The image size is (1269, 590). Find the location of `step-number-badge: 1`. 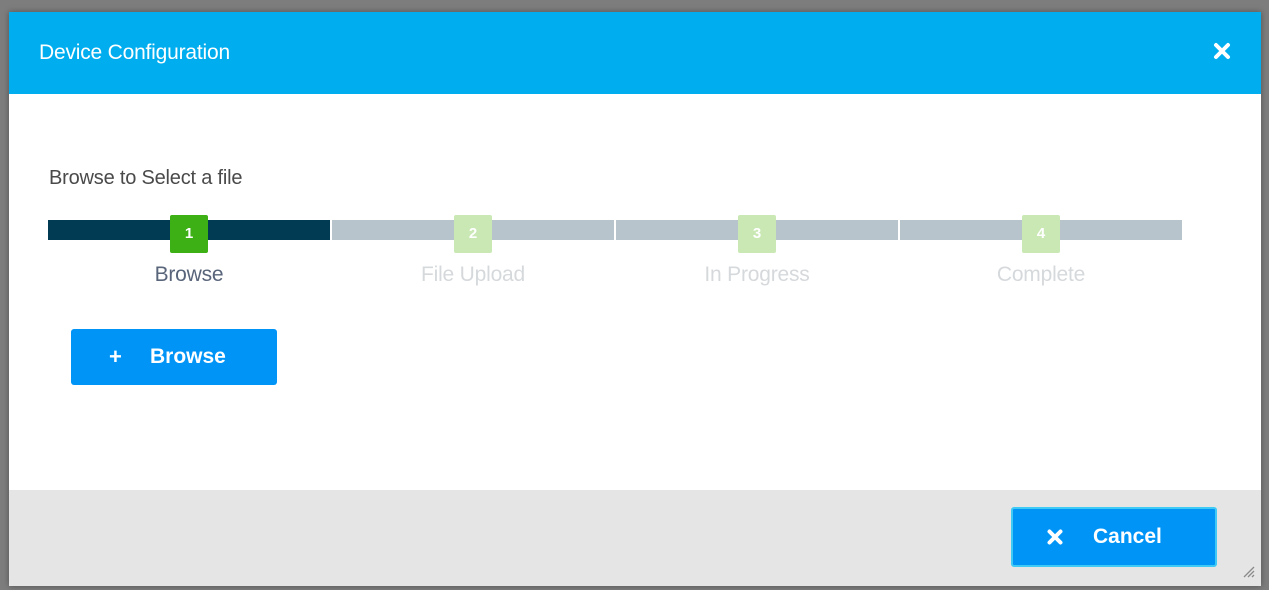

step-number-badge: 1 is located at coordinates (189, 234).